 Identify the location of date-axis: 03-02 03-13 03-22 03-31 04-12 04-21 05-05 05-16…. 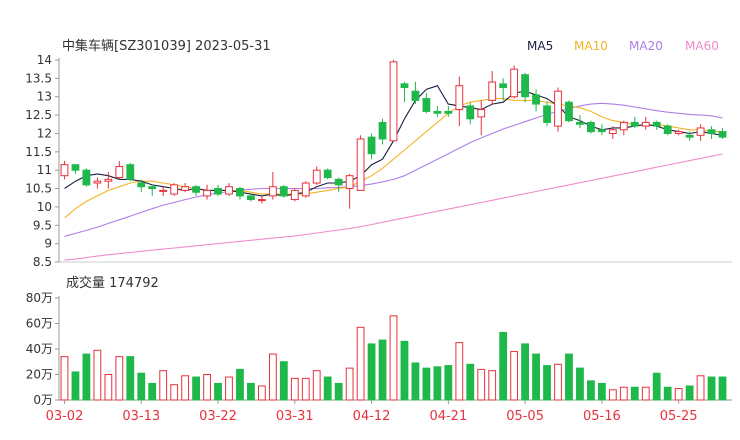
(372, 412).